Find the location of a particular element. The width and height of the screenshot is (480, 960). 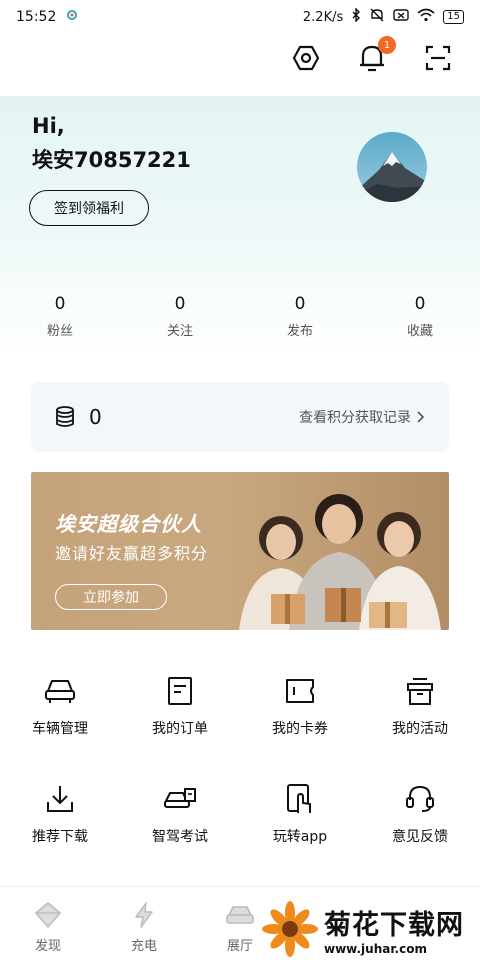

grid-label: 我的订单 is located at coordinates (180, 729).